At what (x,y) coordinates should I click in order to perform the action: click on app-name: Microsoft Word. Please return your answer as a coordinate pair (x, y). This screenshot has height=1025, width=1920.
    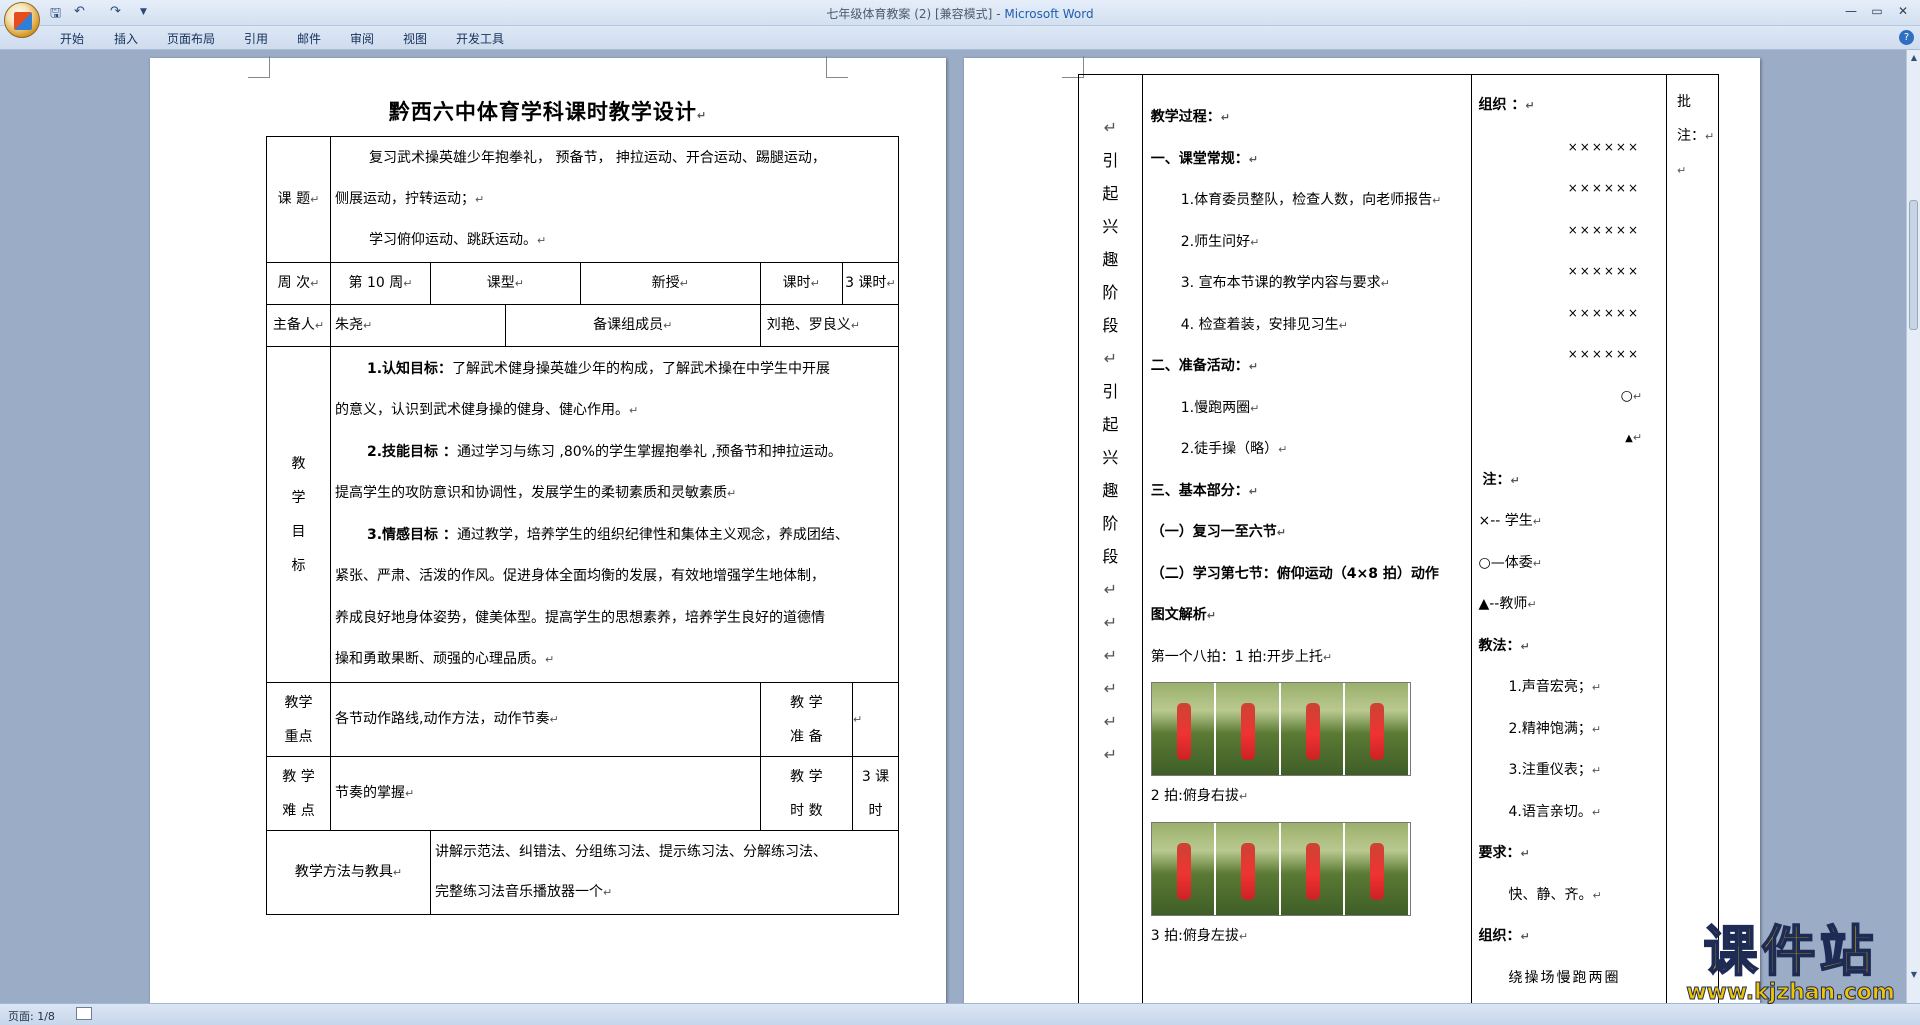
    Looking at the image, I should click on (1049, 14).